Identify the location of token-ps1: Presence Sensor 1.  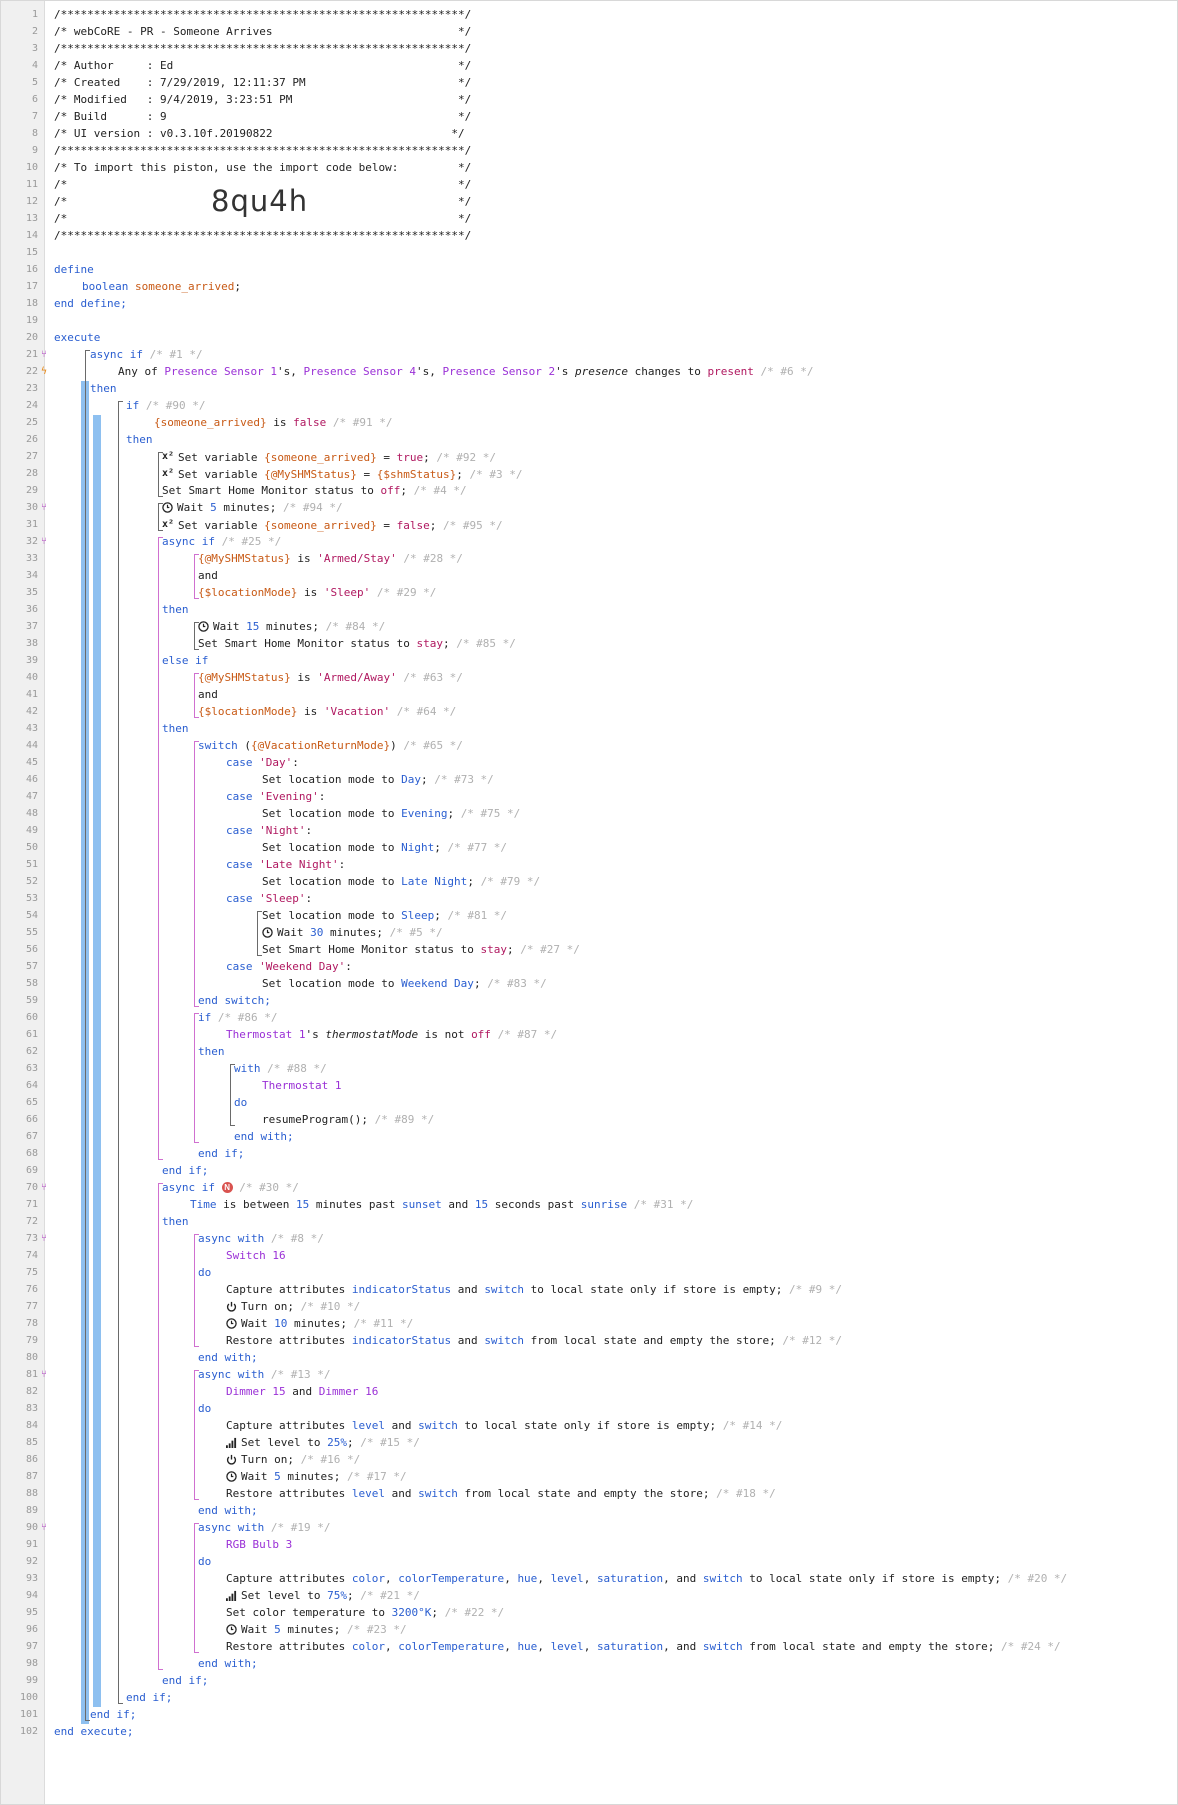
(220, 371).